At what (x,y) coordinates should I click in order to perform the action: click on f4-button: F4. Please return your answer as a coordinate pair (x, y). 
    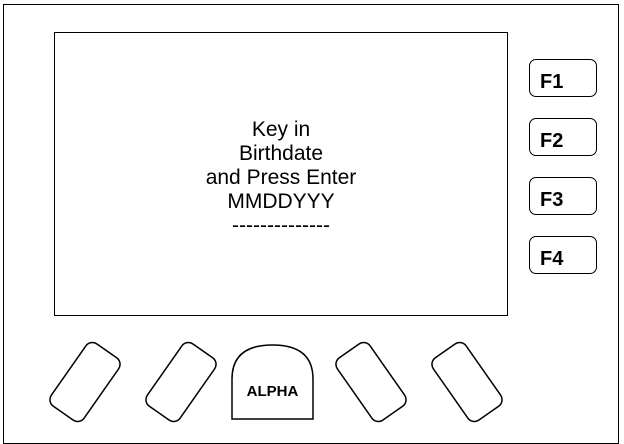
    Looking at the image, I should click on (563, 255).